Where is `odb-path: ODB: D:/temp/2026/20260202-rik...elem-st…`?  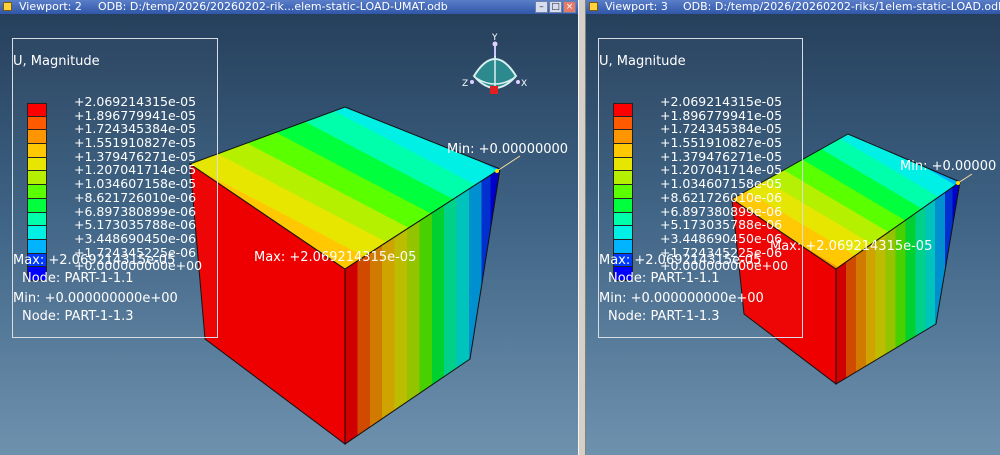
odb-path: ODB: D:/temp/2026/20260202-rik...elem-st… is located at coordinates (273, 6).